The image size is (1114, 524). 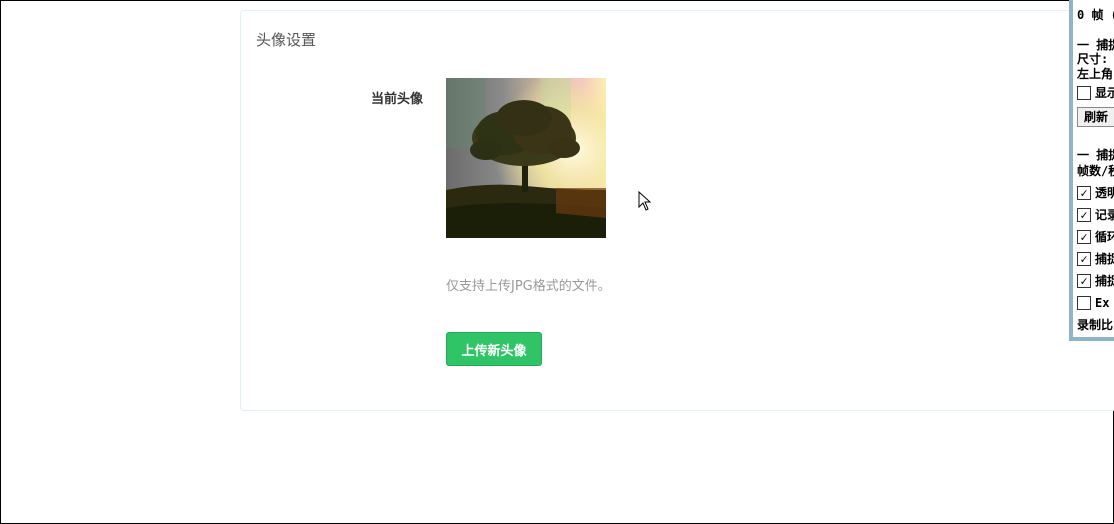 What do you see at coordinates (1104, 93) in the screenshot?
I see `show-checkbox-label: 显示` at bounding box center [1104, 93].